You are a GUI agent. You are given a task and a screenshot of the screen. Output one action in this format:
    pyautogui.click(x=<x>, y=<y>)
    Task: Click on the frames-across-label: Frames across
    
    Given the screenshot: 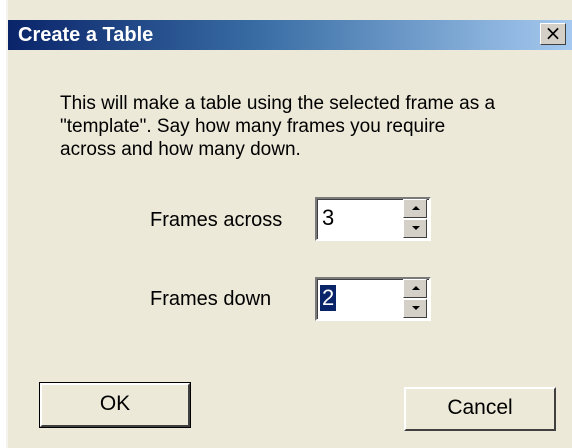 What is the action you would take?
    pyautogui.click(x=216, y=220)
    